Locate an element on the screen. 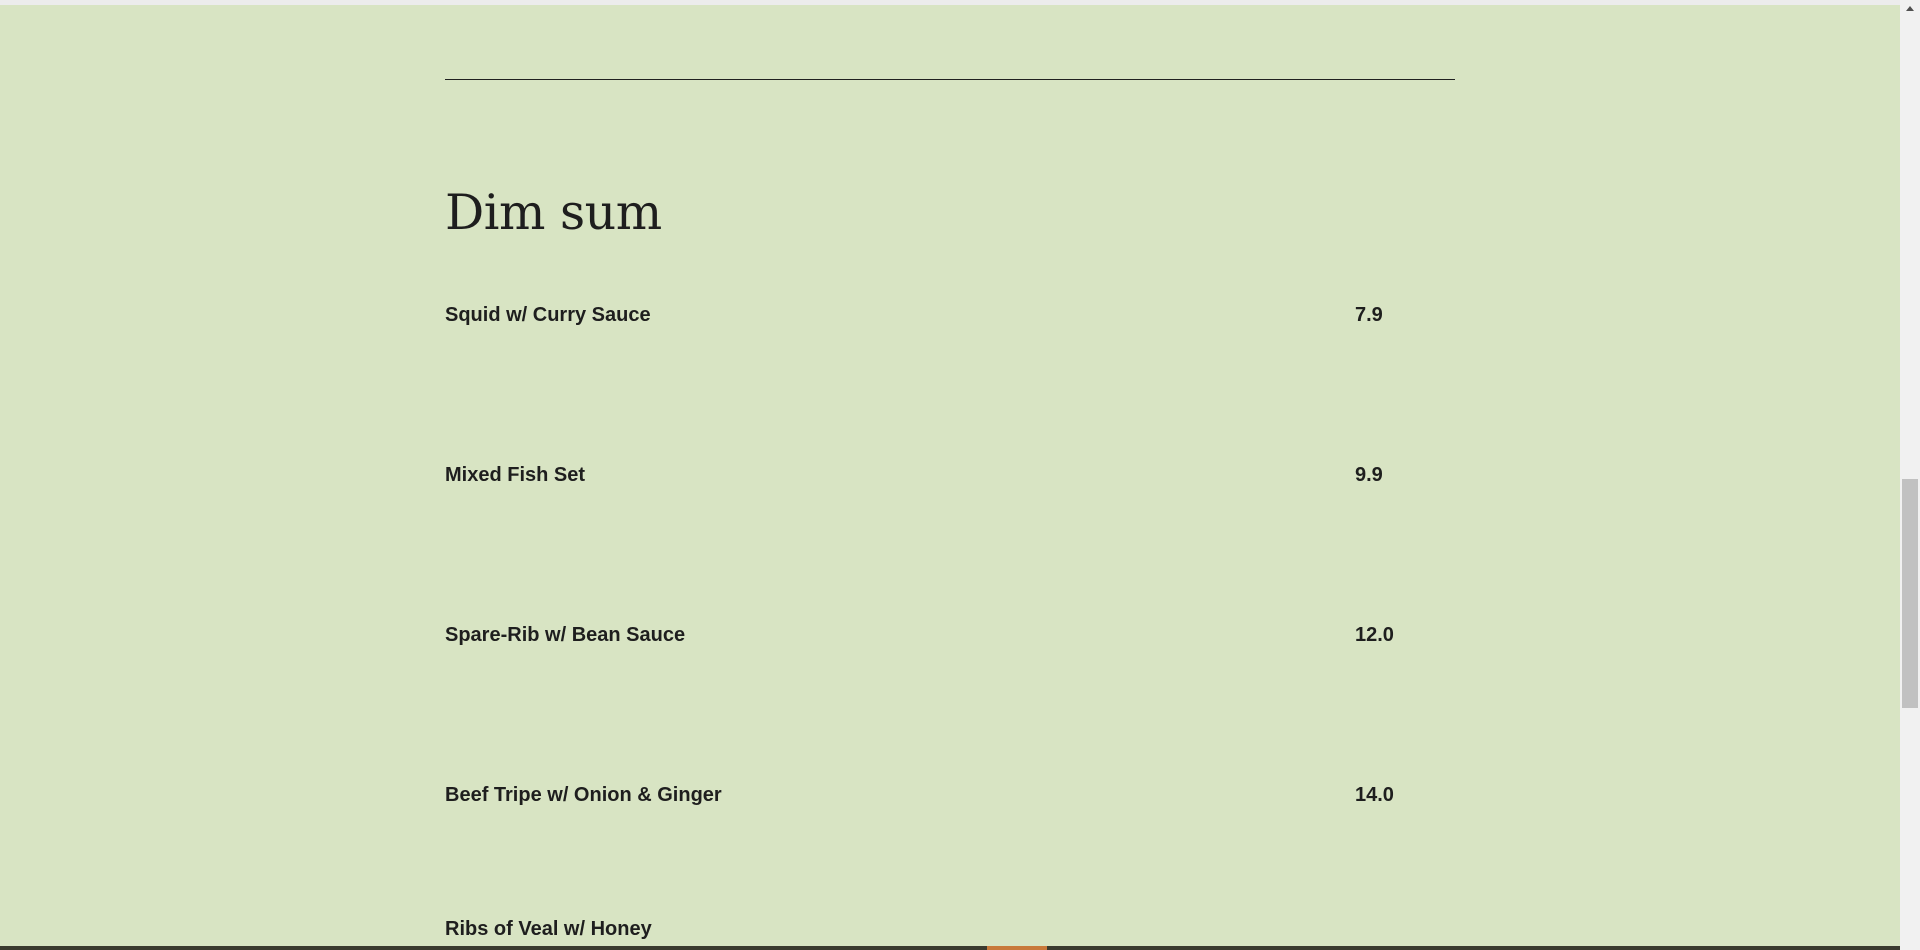  menu-item-price: 7.9 is located at coordinates (1369, 315).